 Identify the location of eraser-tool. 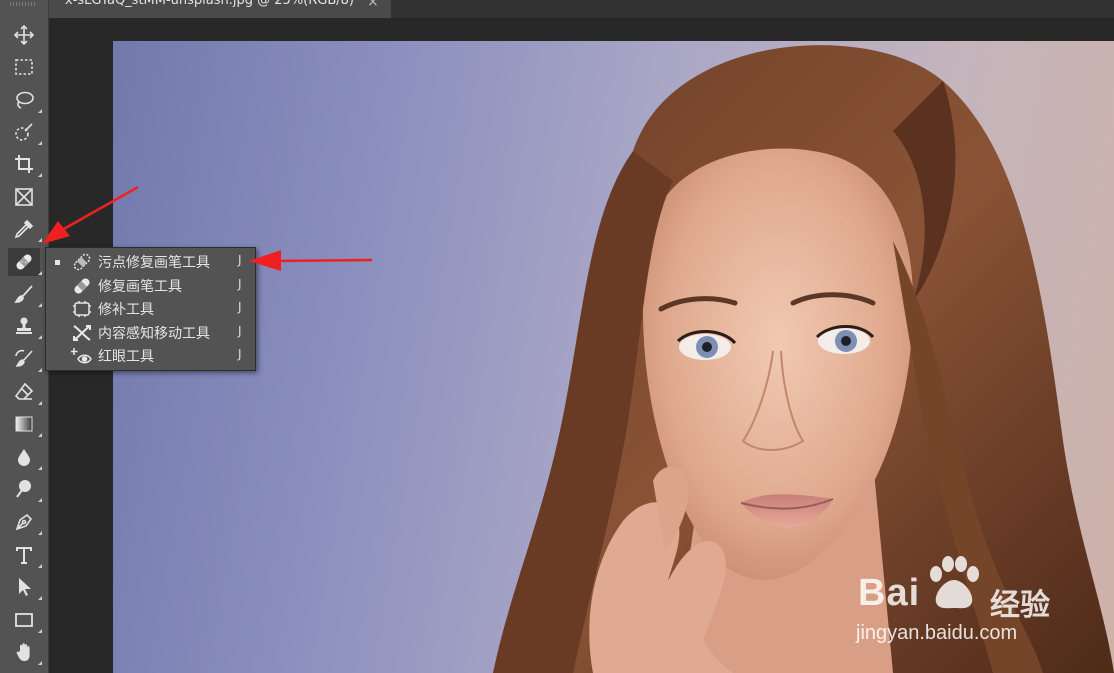
(25, 392).